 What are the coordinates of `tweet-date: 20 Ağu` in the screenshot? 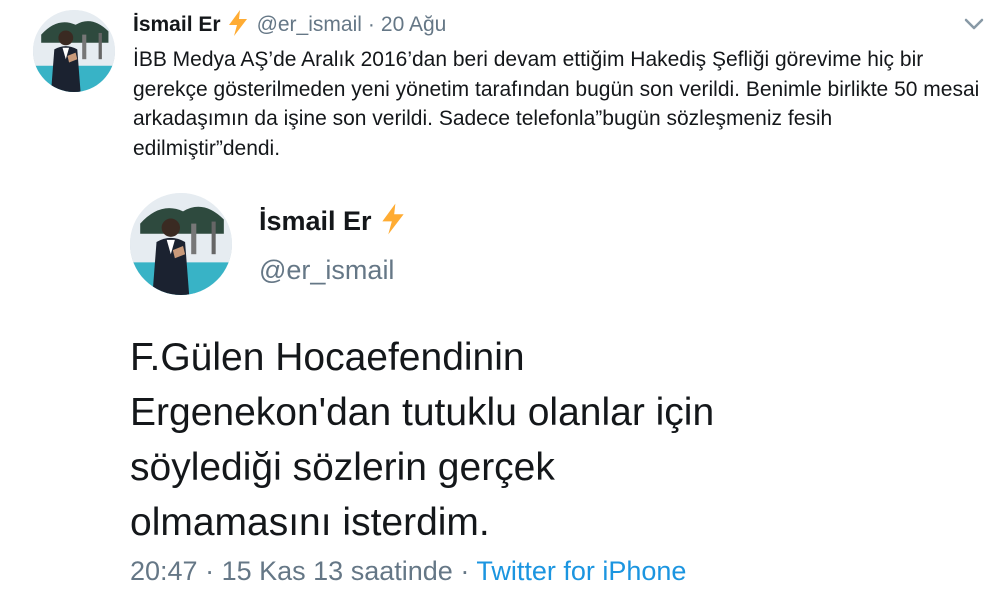 It's located at (413, 25).